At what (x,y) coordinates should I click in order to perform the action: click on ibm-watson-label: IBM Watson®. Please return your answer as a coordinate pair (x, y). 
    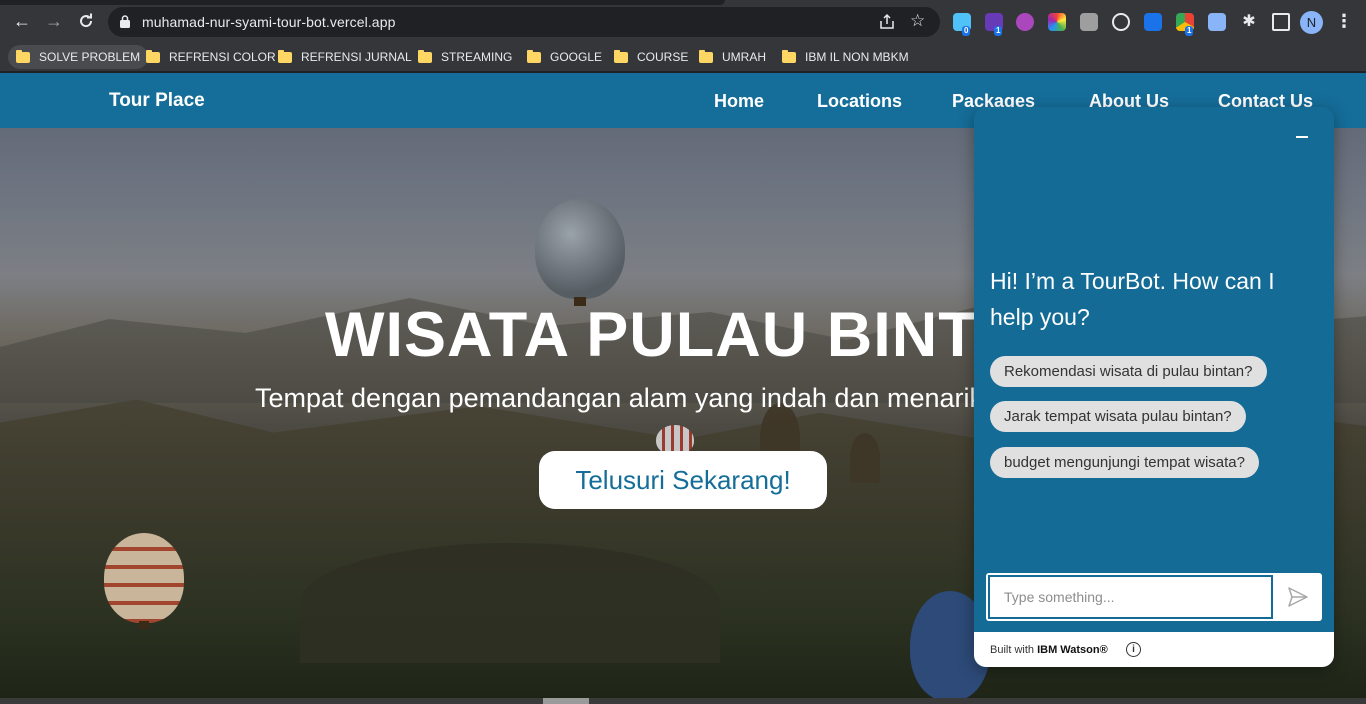
    Looking at the image, I should click on (1072, 650).